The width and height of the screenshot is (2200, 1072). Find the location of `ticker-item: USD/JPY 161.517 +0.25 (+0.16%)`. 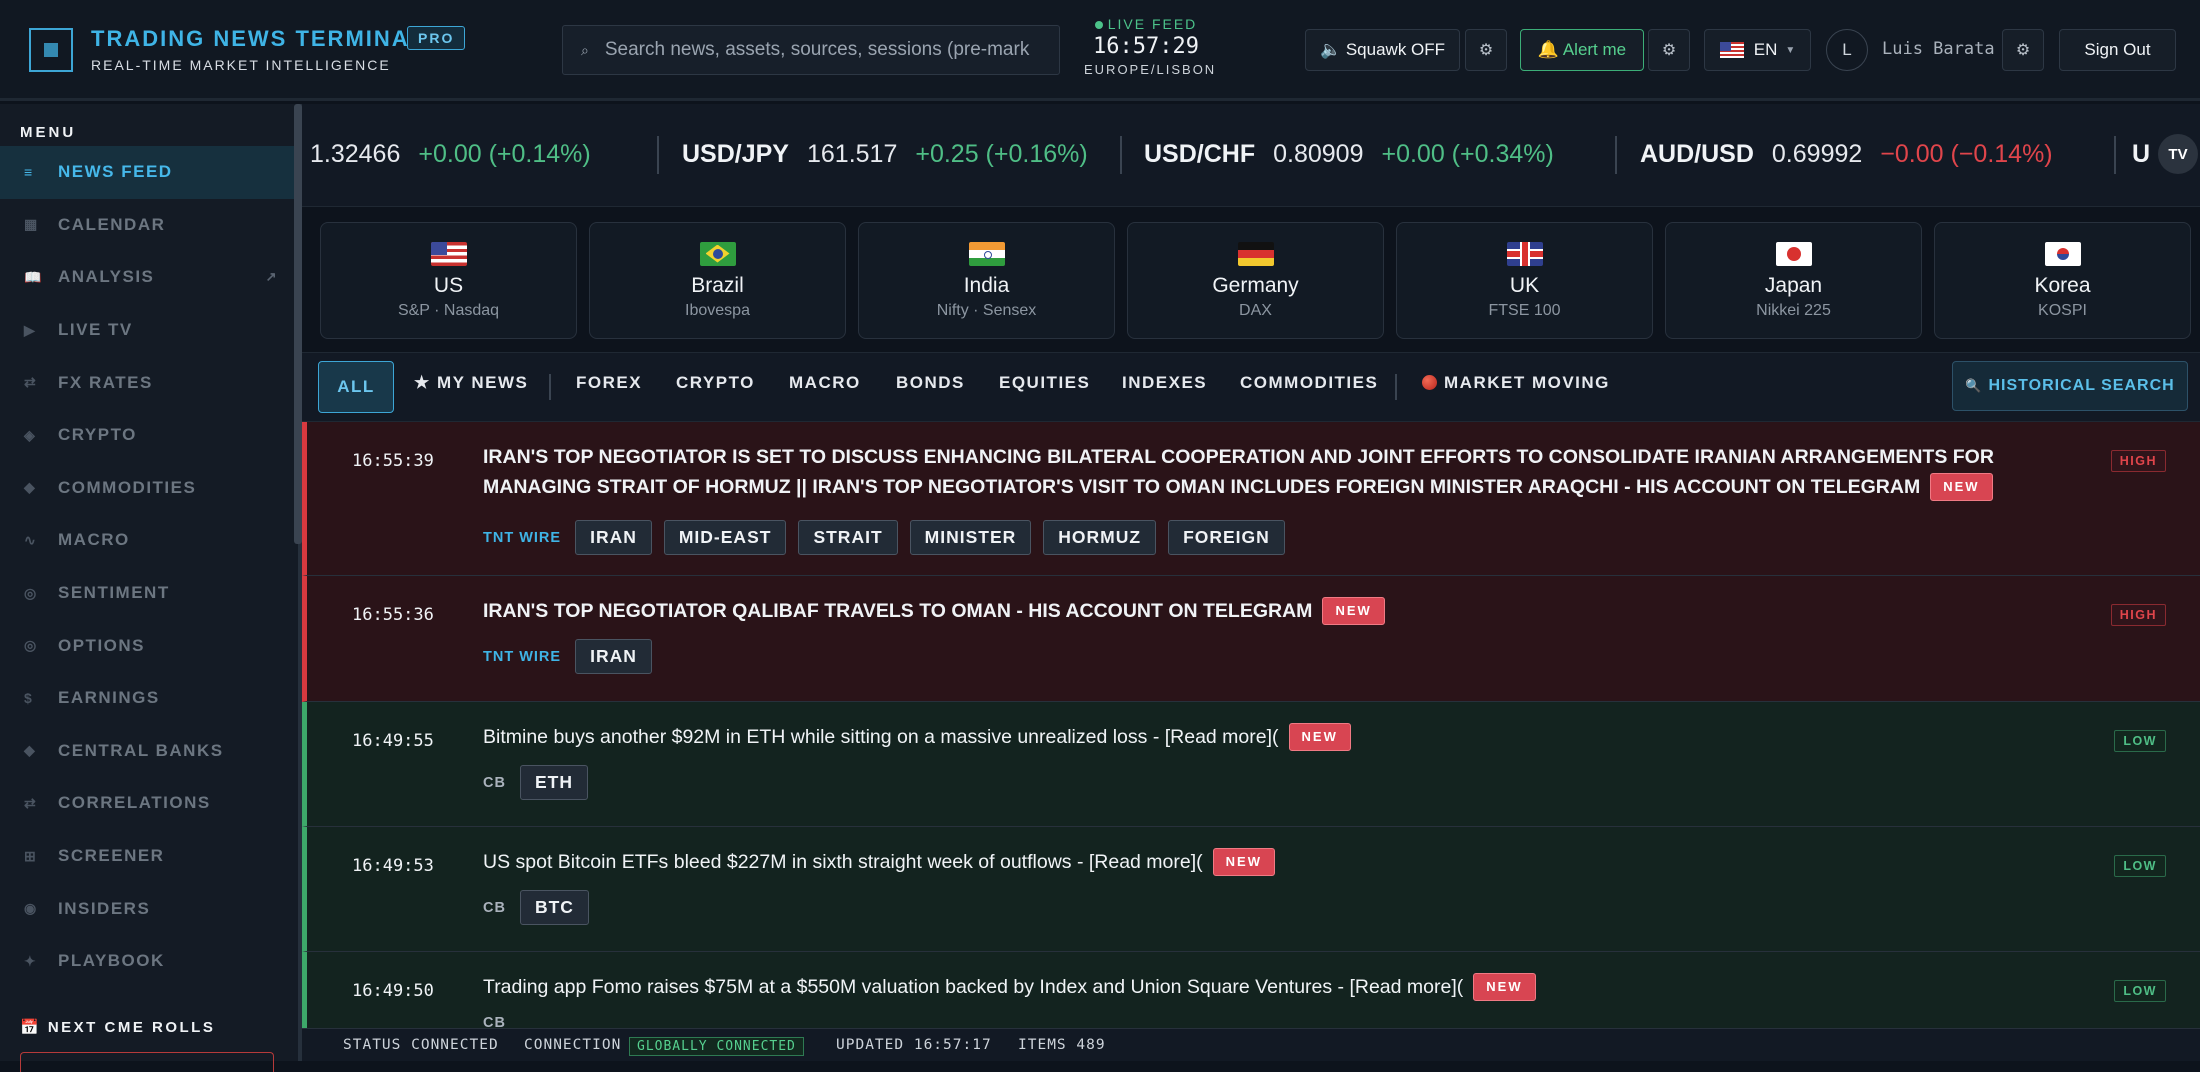

ticker-item: USD/JPY 161.517 +0.25 (+0.16%) is located at coordinates (885, 154).